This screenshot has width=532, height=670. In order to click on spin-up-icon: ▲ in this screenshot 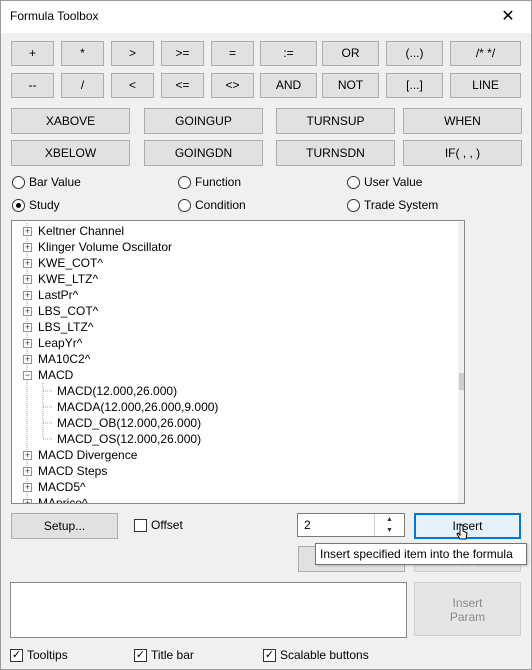, I will do `click(389, 519)`.